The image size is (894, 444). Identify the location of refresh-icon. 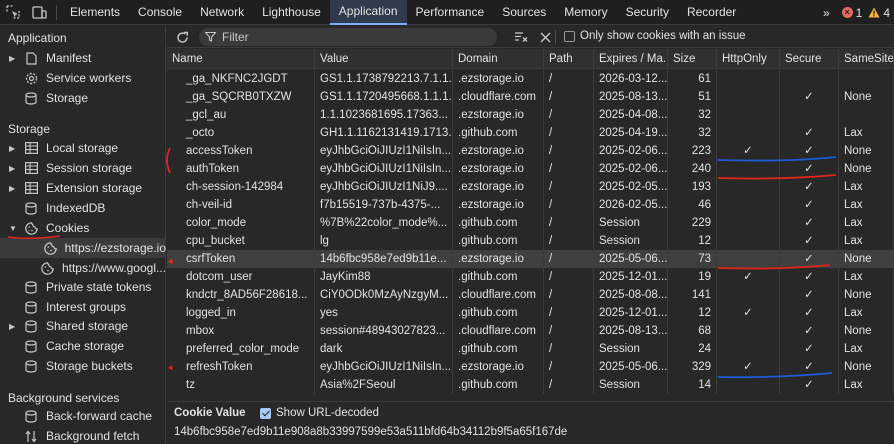
(182, 37).